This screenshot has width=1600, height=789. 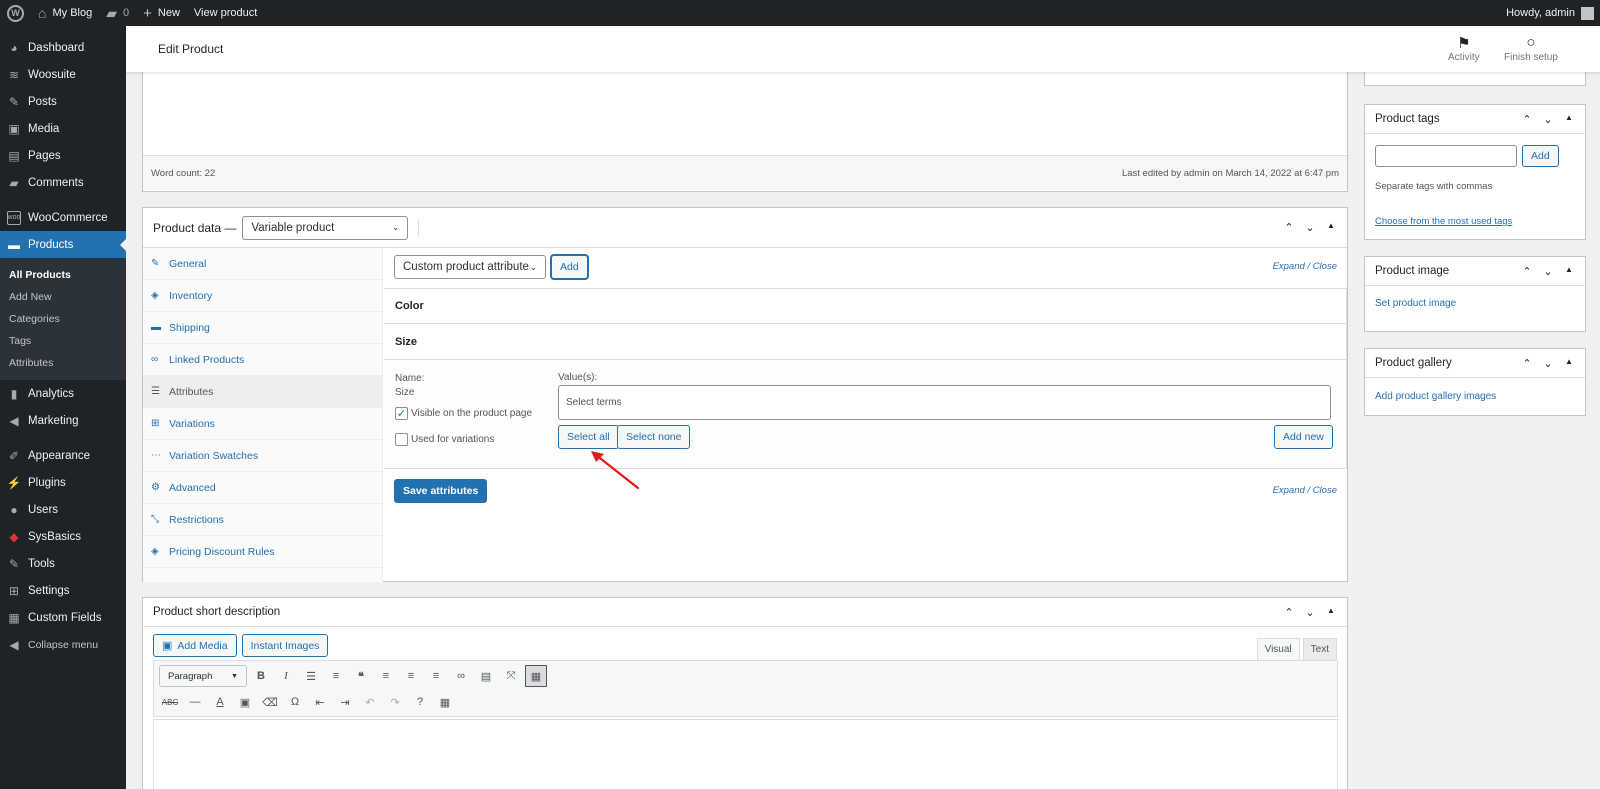 What do you see at coordinates (569, 267) in the screenshot?
I see `add-attribute-button: Add` at bounding box center [569, 267].